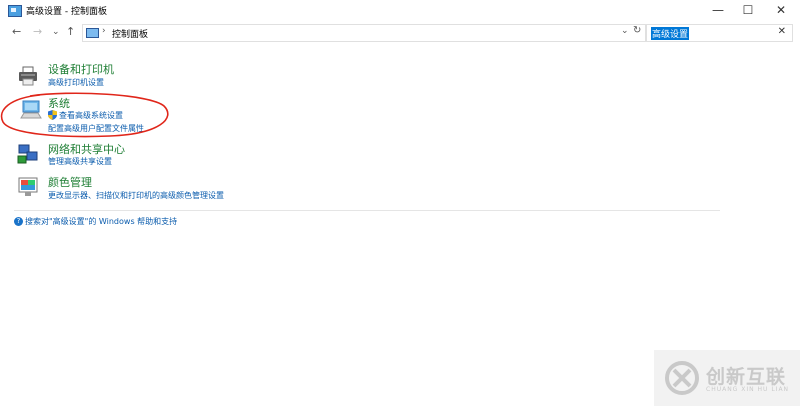  Describe the element at coordinates (130, 33) in the screenshot. I see `breadcrumb-control-panel: 控制面板` at that location.